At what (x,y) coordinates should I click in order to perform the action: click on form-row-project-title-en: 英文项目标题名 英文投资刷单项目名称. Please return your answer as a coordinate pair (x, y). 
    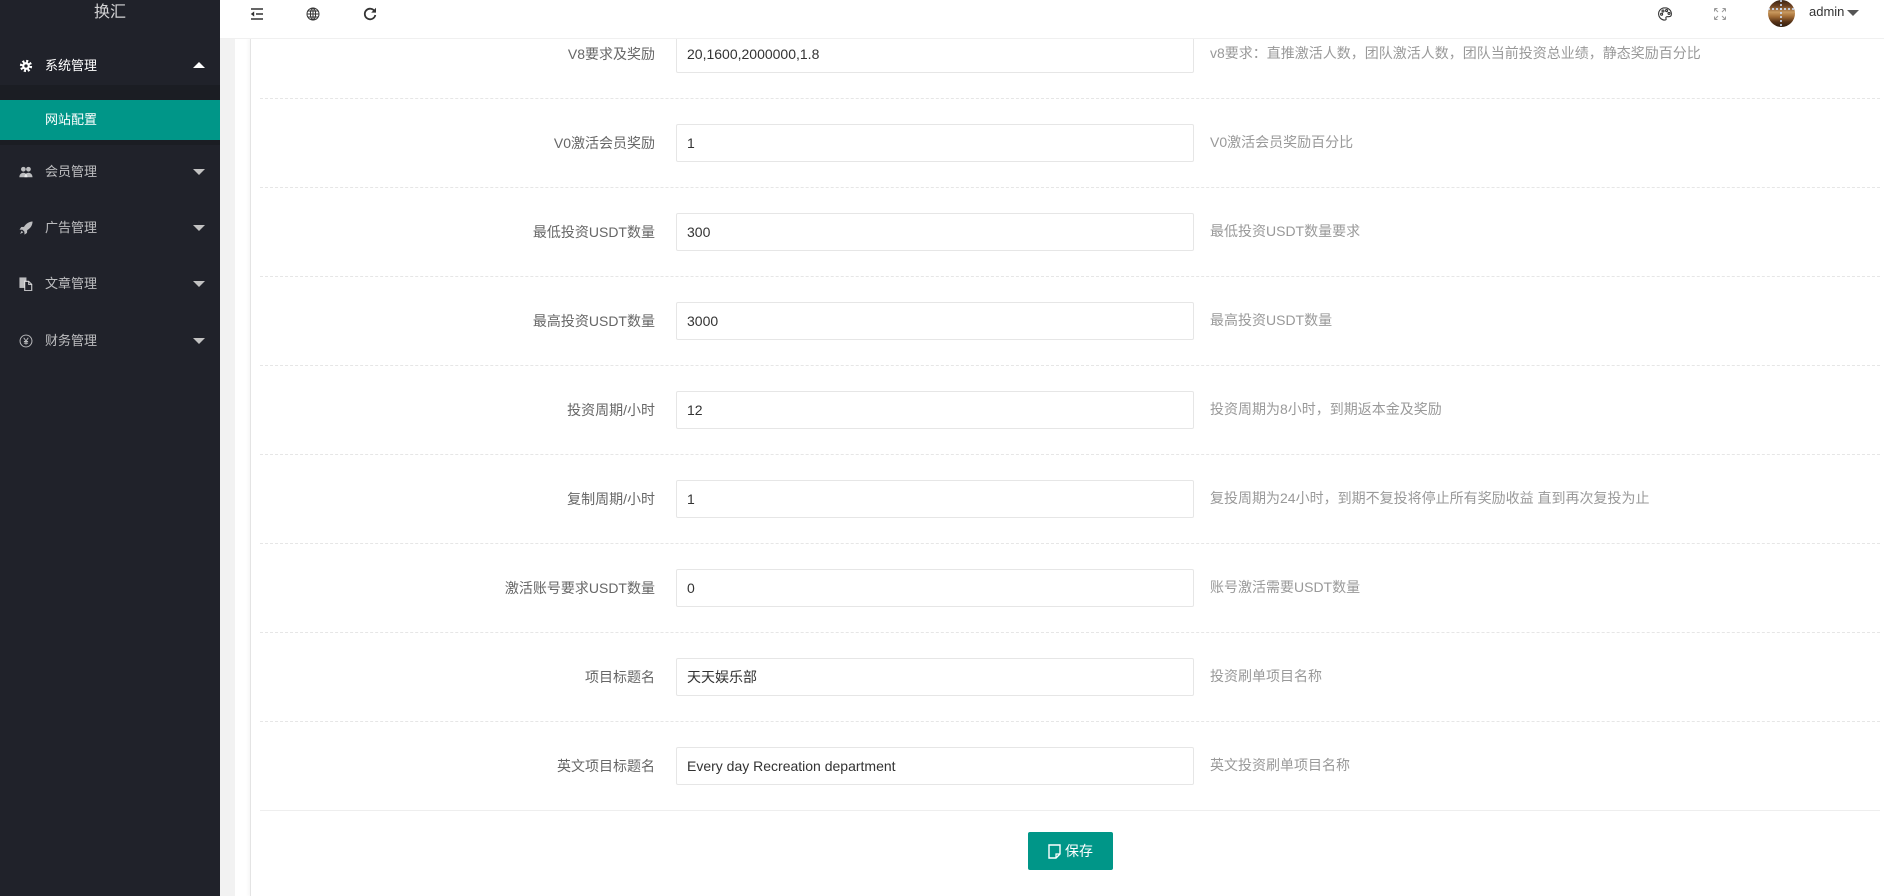
    Looking at the image, I should click on (1070, 766).